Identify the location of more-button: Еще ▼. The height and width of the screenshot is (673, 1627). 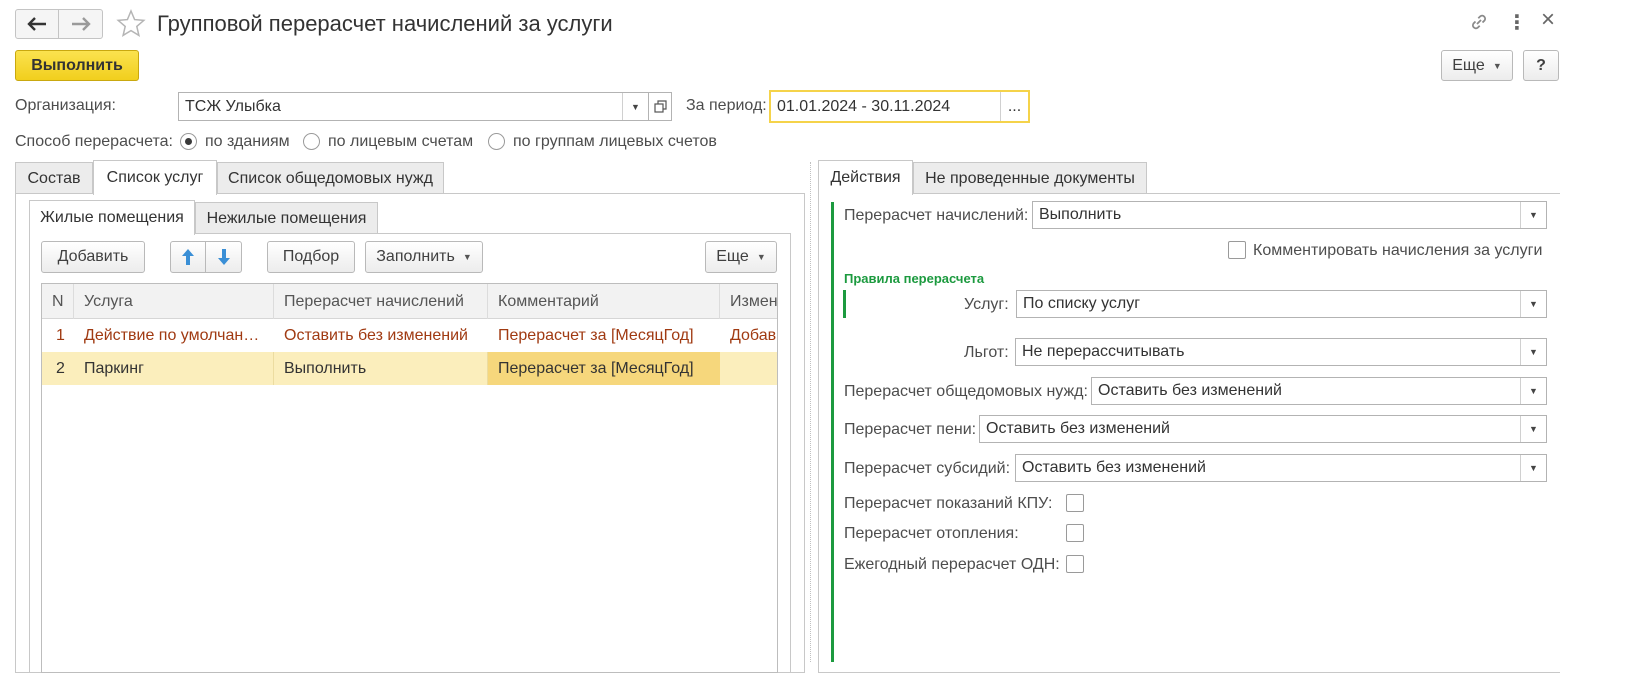
(1477, 65).